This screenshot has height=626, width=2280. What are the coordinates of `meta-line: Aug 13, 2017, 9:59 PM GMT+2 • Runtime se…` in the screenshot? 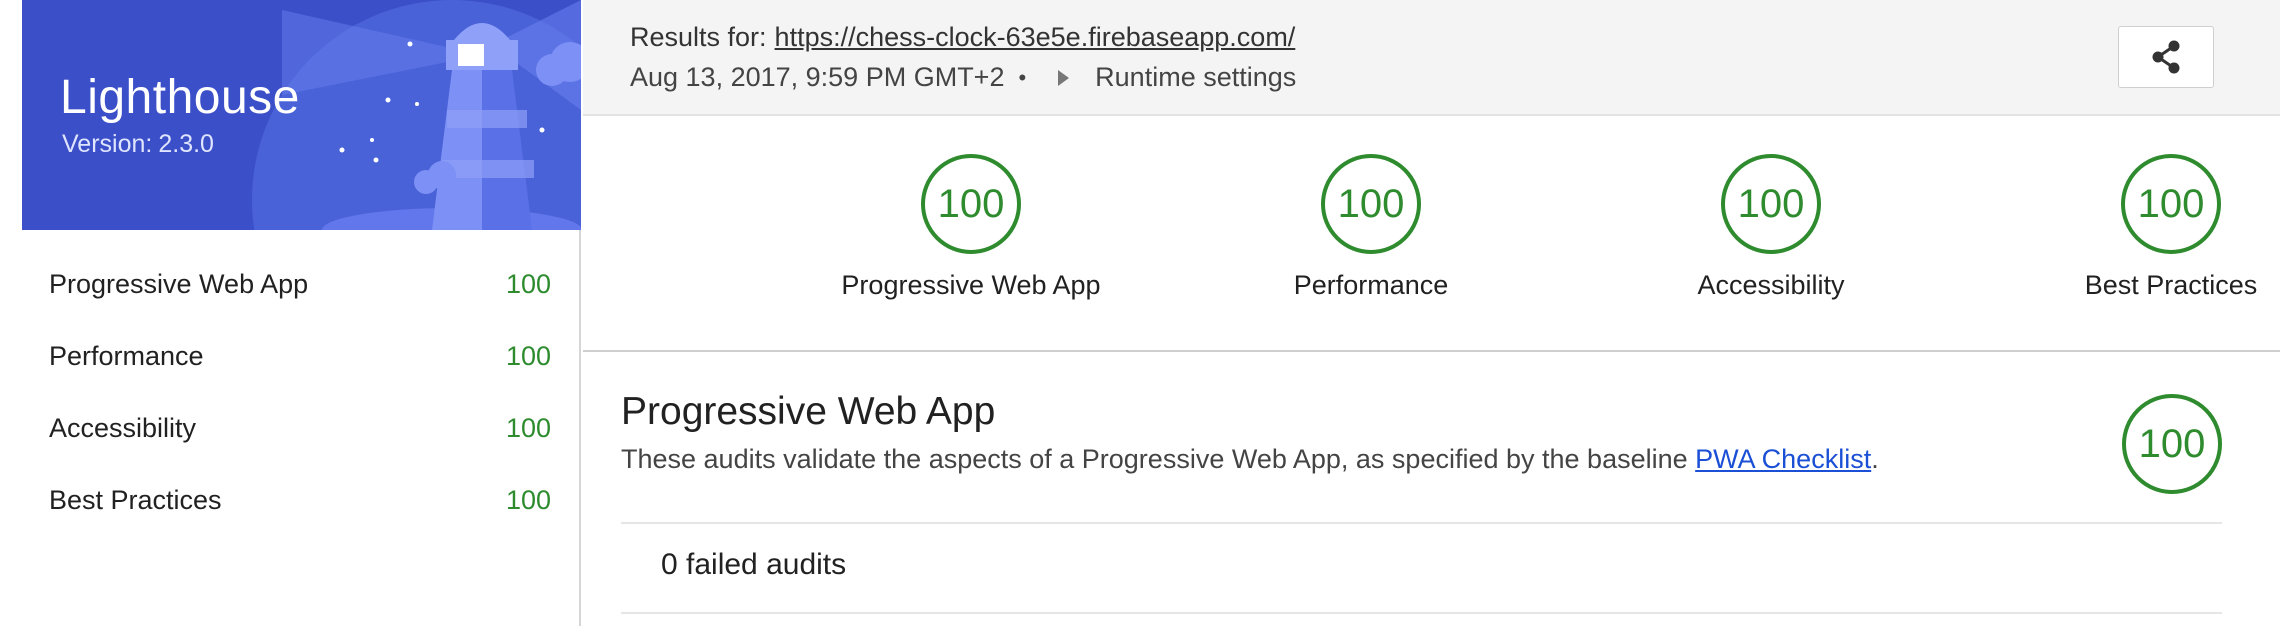 It's located at (963, 77).